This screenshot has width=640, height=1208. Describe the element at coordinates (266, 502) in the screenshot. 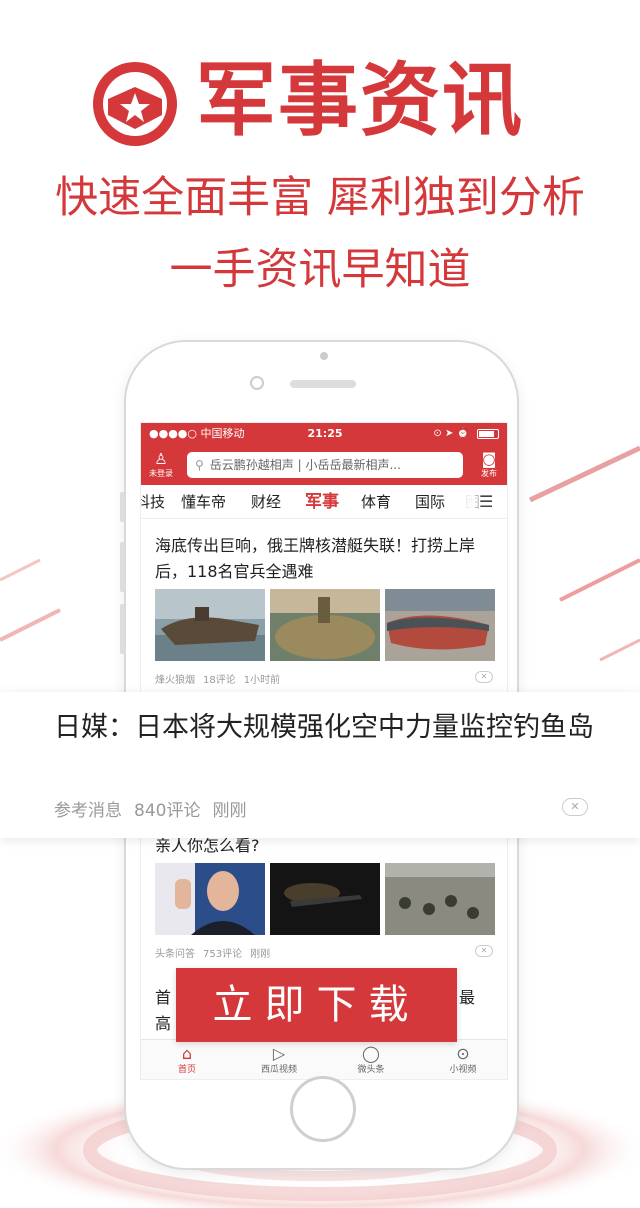

I see `tab-finance: 财经` at that location.